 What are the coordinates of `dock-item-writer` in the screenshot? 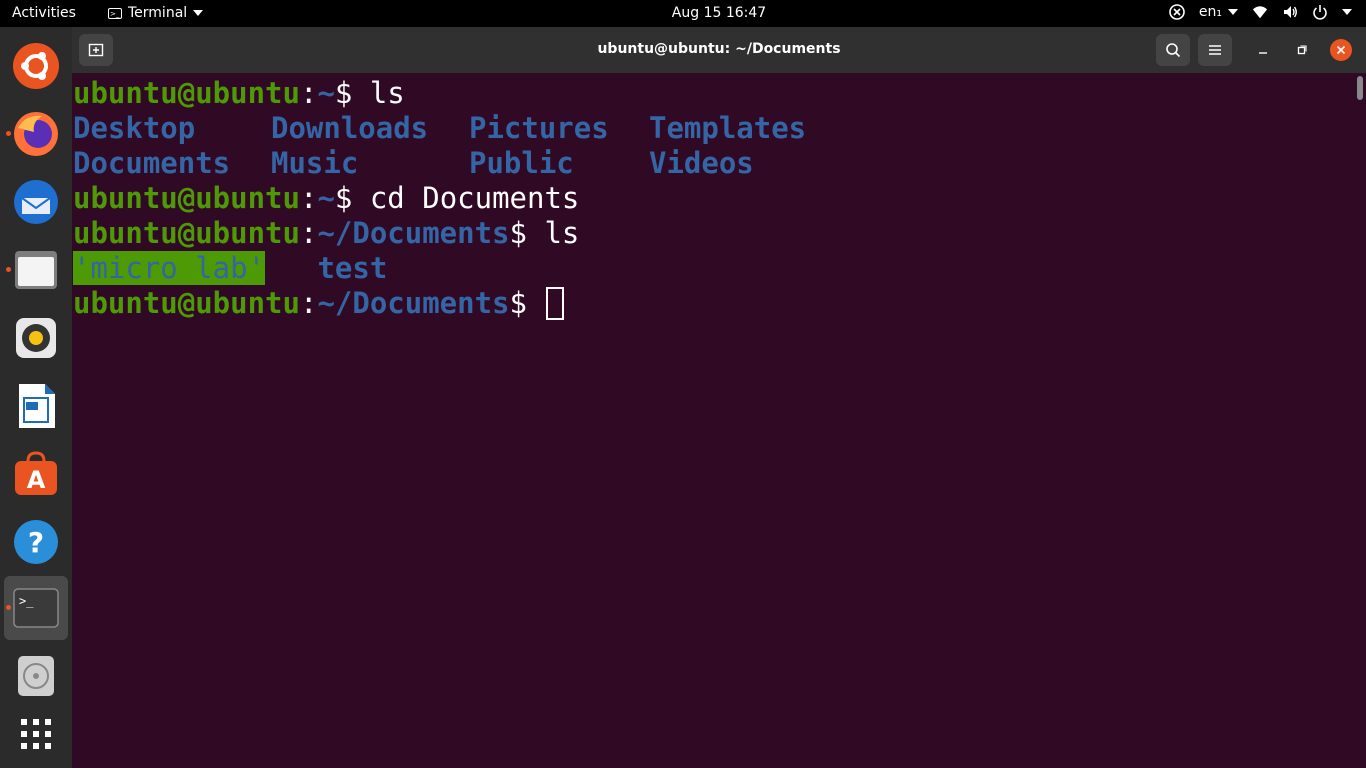 It's located at (36, 406).